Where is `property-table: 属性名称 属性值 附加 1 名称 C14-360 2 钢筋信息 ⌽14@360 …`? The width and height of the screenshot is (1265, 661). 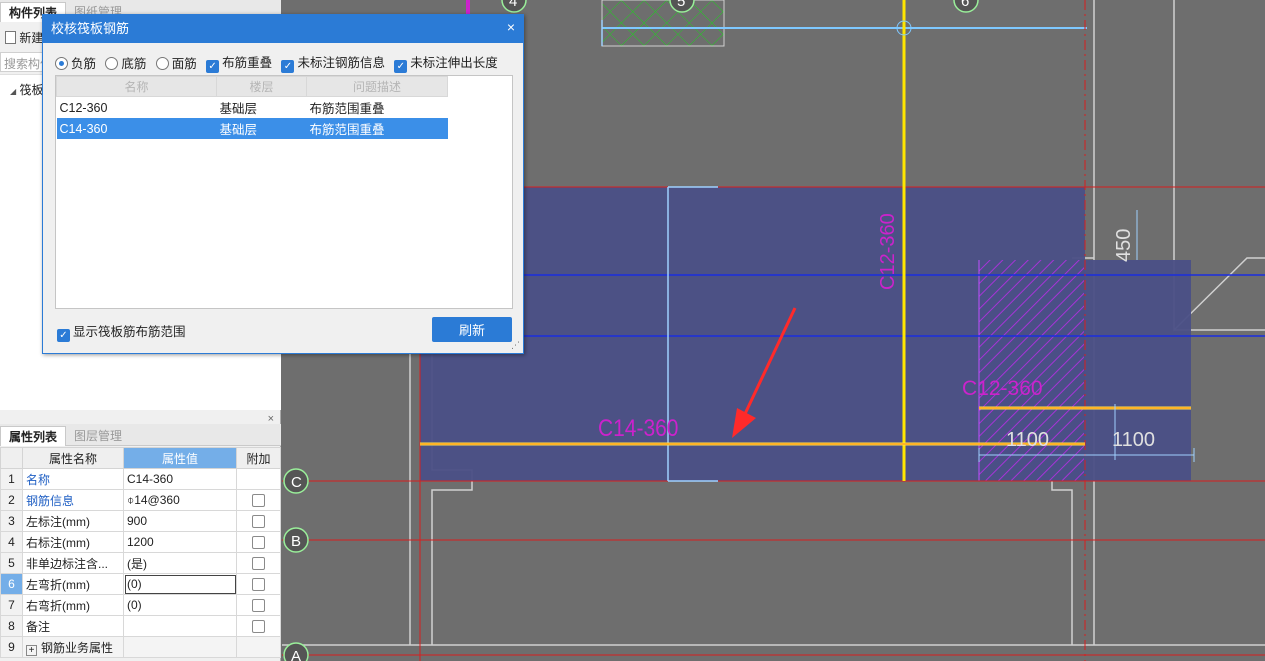
property-table: 属性名称 属性值 附加 1 名称 C14-360 2 钢筋信息 ⌽14@360 … is located at coordinates (140, 552).